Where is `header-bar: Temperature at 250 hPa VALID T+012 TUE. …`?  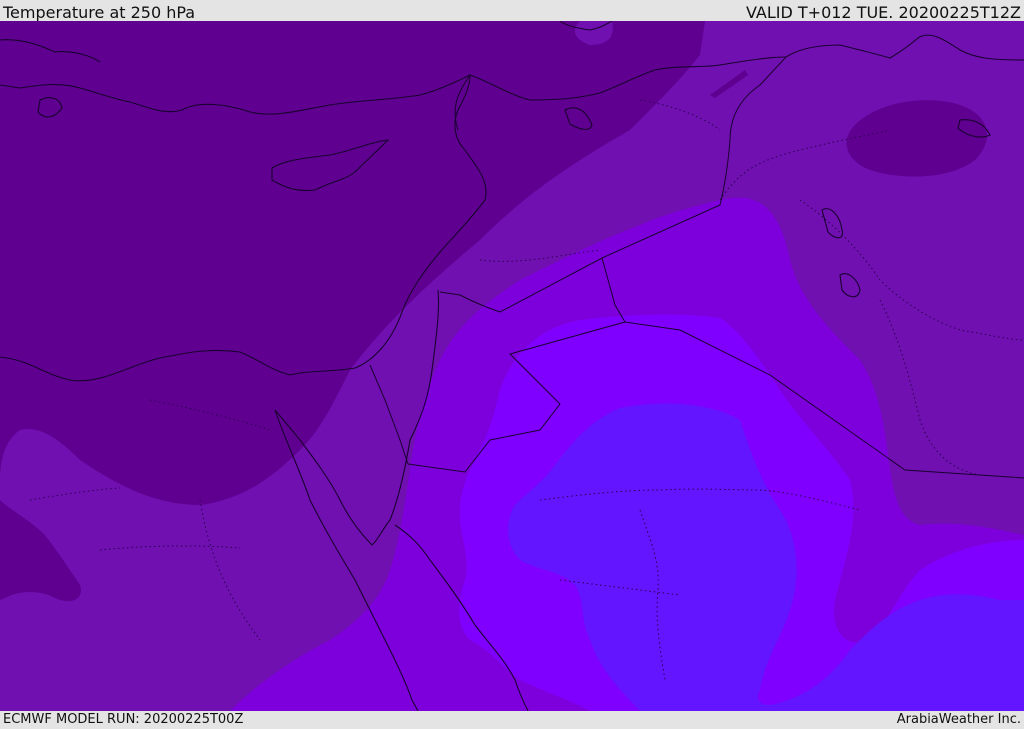
header-bar: Temperature at 250 hPa VALID T+012 TUE. … is located at coordinates (512, 10).